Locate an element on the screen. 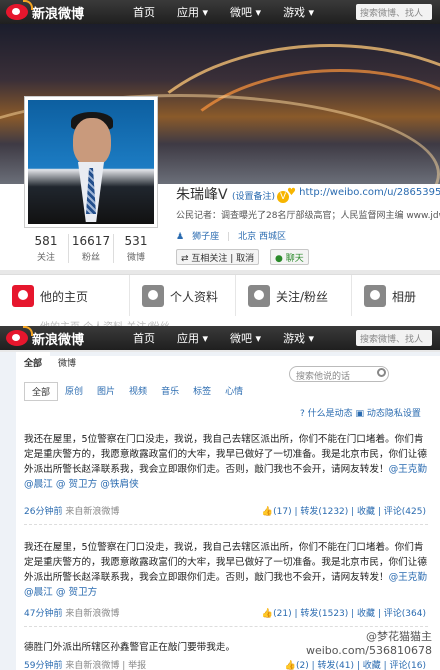 The height and width of the screenshot is (670, 440). home-icon is located at coordinates (23, 296).